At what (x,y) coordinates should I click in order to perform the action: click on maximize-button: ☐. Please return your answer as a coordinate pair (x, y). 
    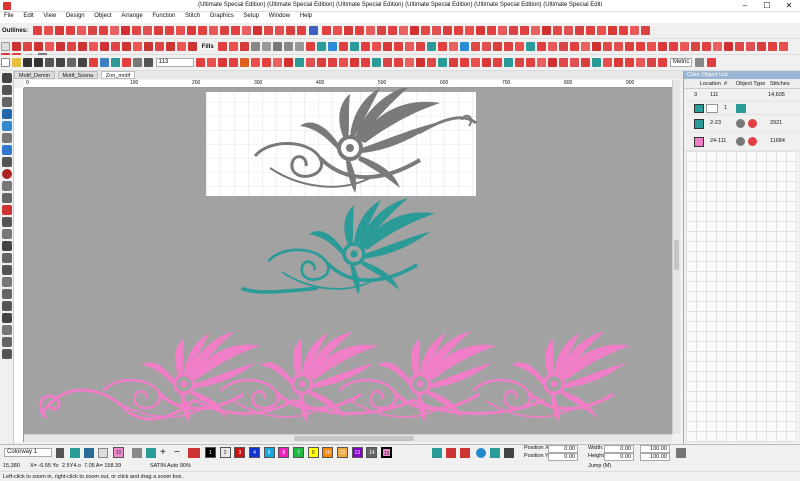
    Looking at the image, I should click on (767, 6).